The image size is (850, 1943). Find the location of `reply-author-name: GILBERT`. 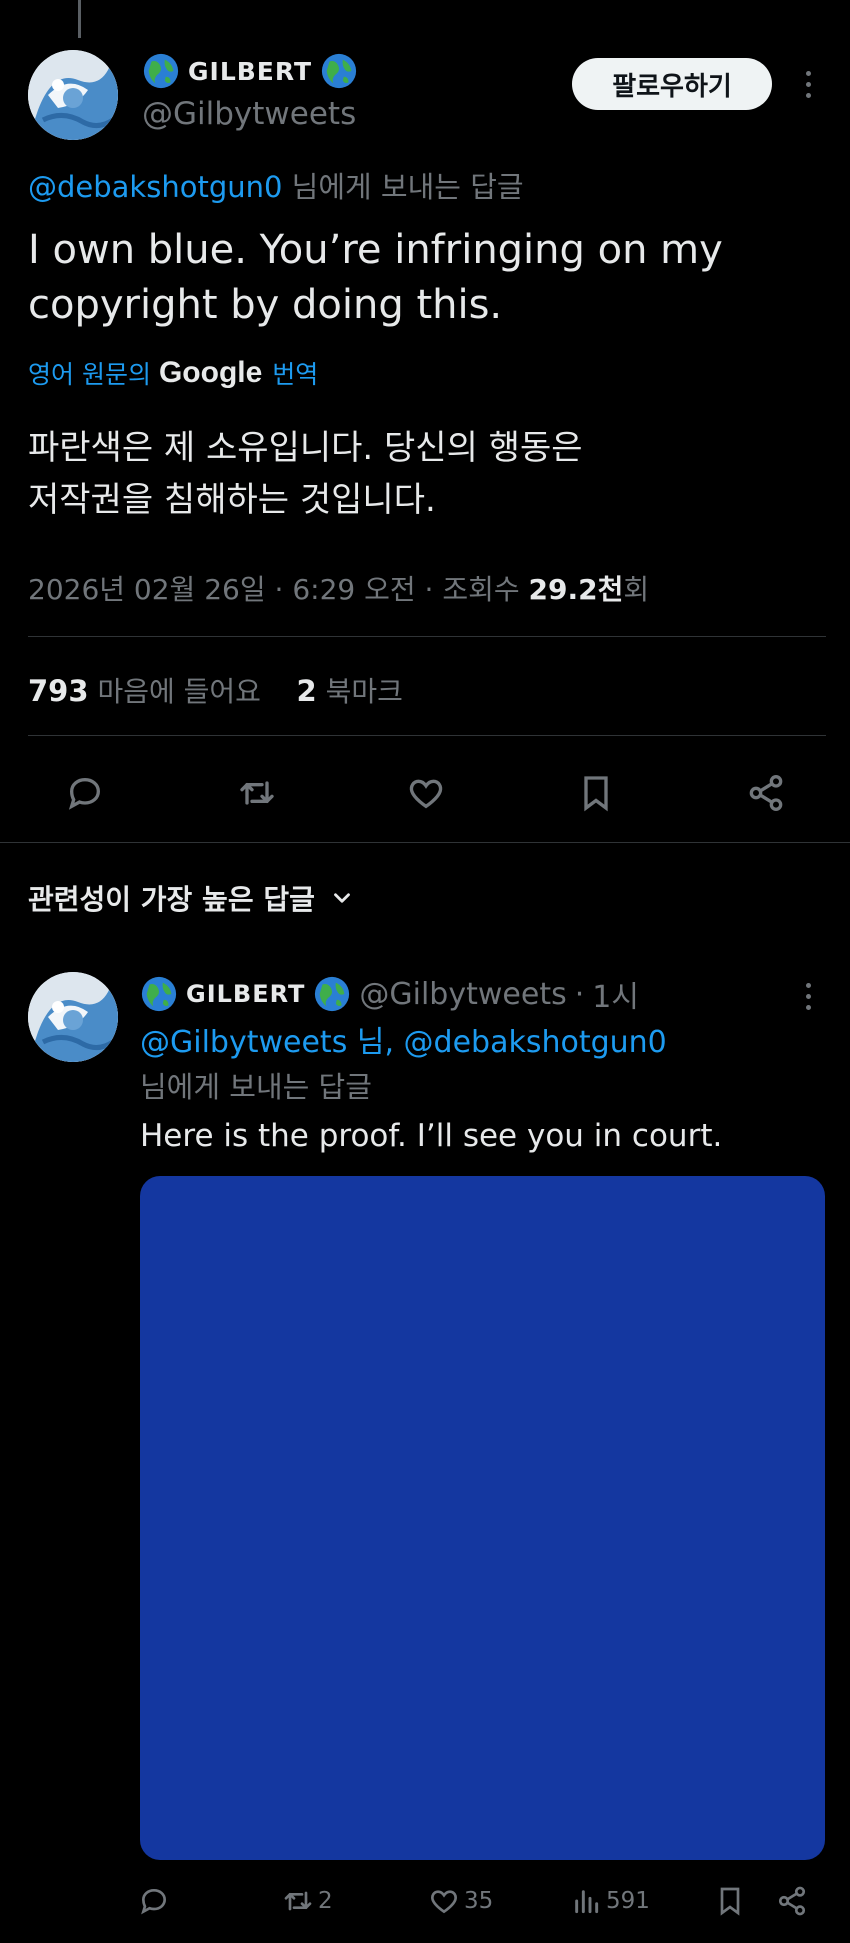

reply-author-name: GILBERT is located at coordinates (246, 994).